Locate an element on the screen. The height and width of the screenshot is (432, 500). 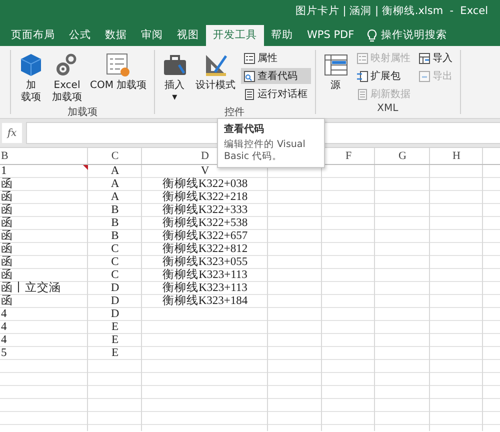
arrows-icon is located at coordinates (362, 76).